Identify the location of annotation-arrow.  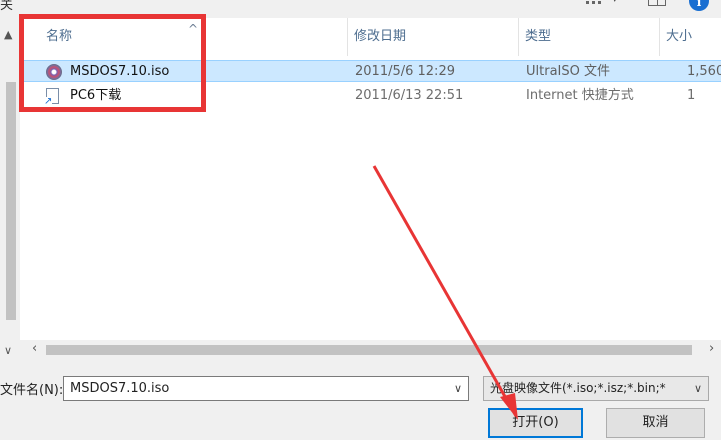
(445, 292).